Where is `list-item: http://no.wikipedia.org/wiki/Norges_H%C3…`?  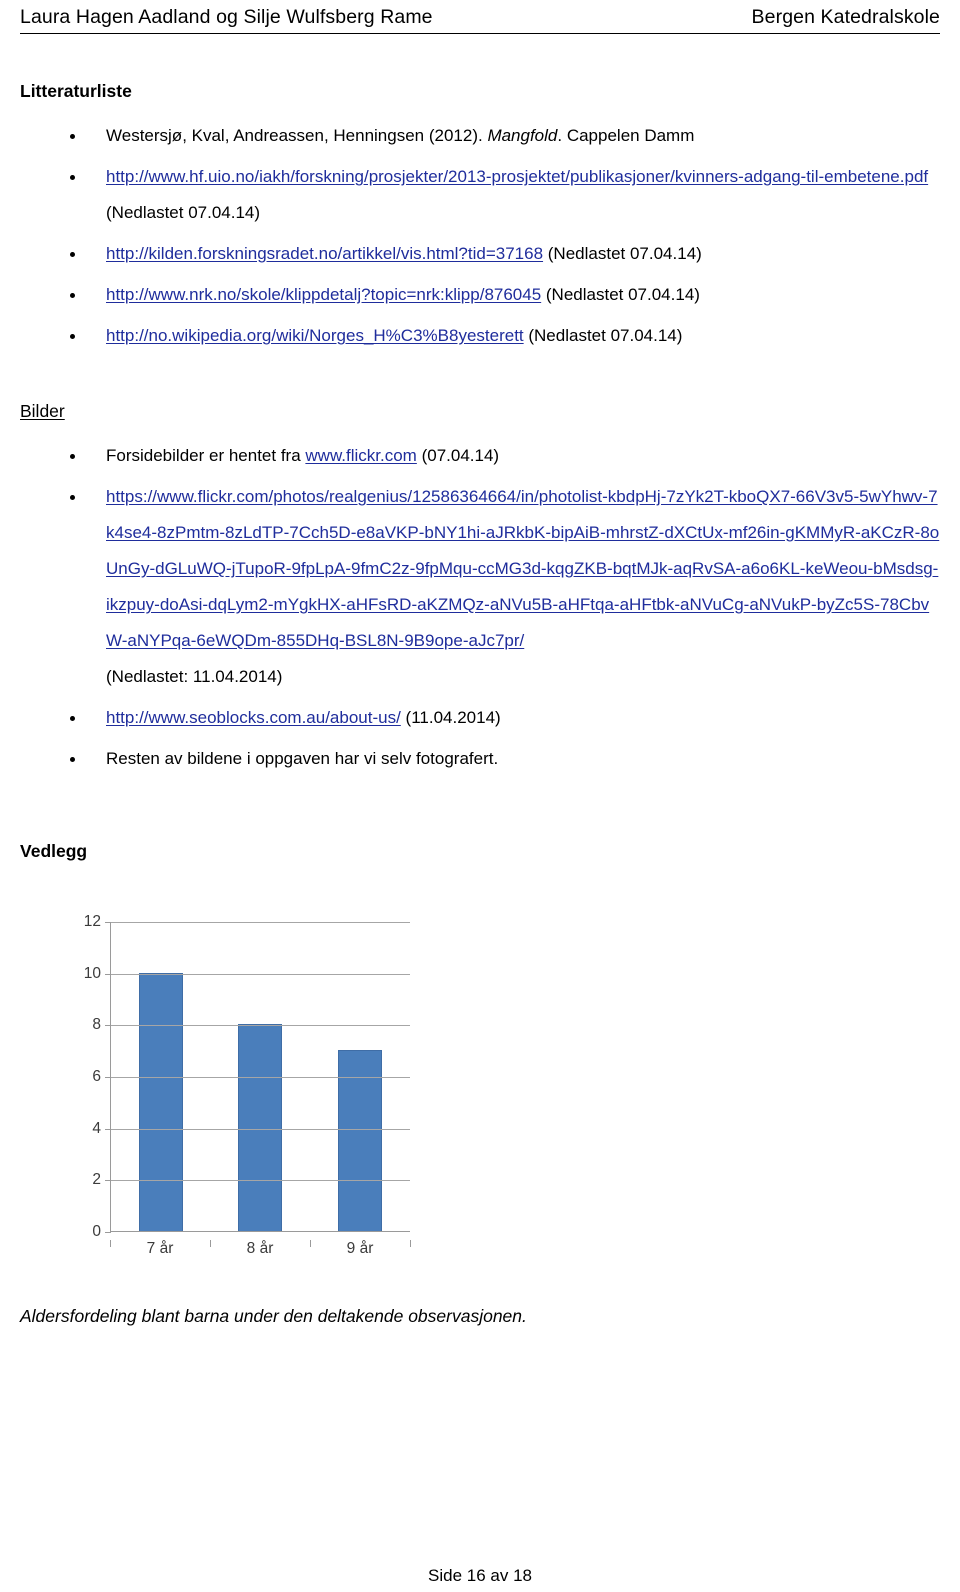 list-item: http://no.wikipedia.org/wiki/Norges_H%C3… is located at coordinates (480, 336).